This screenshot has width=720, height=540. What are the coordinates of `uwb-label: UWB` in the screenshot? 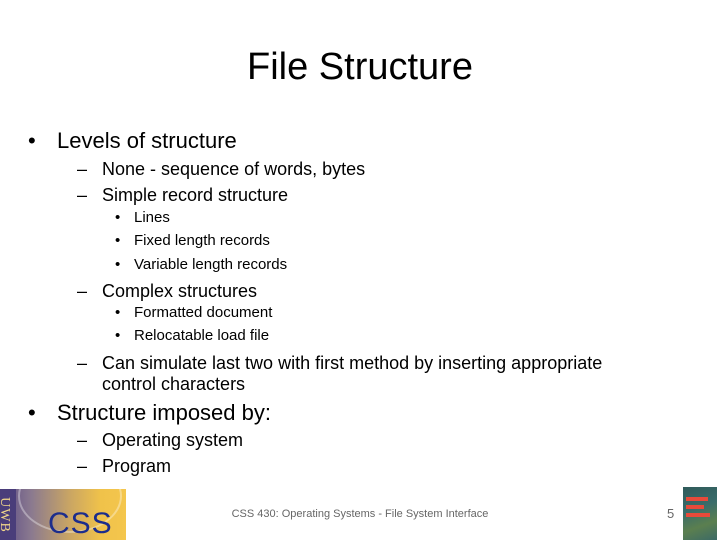 It's located at (8, 514).